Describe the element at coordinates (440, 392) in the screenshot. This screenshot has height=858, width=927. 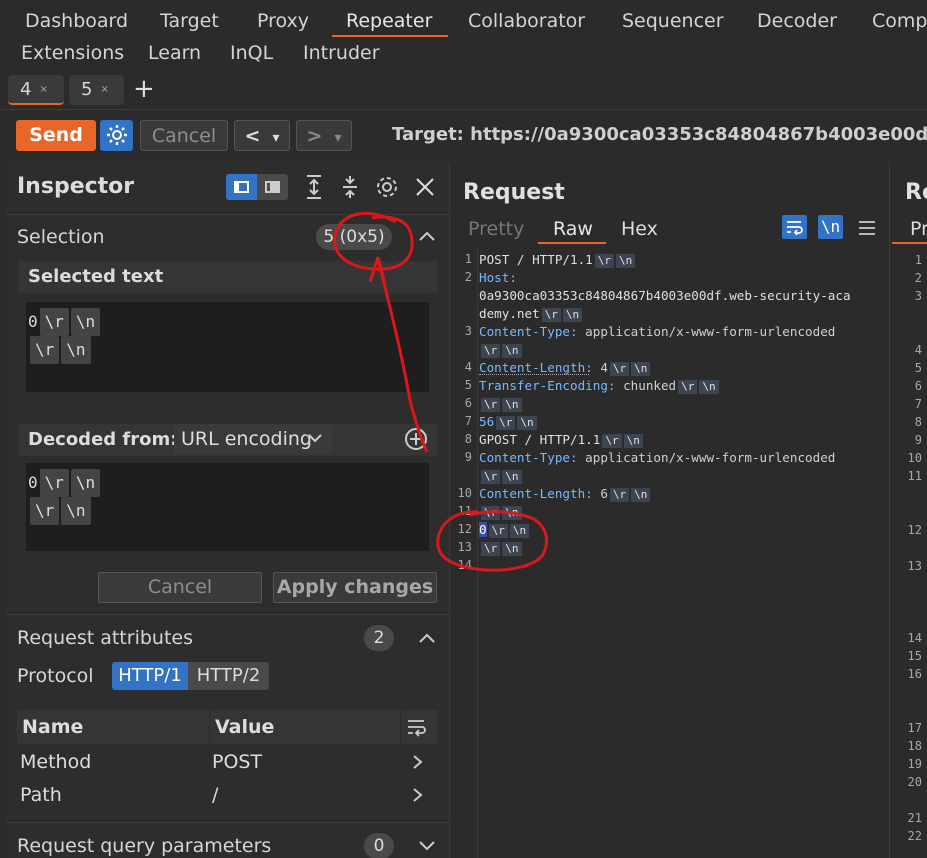
I see `annotation-overlay` at that location.